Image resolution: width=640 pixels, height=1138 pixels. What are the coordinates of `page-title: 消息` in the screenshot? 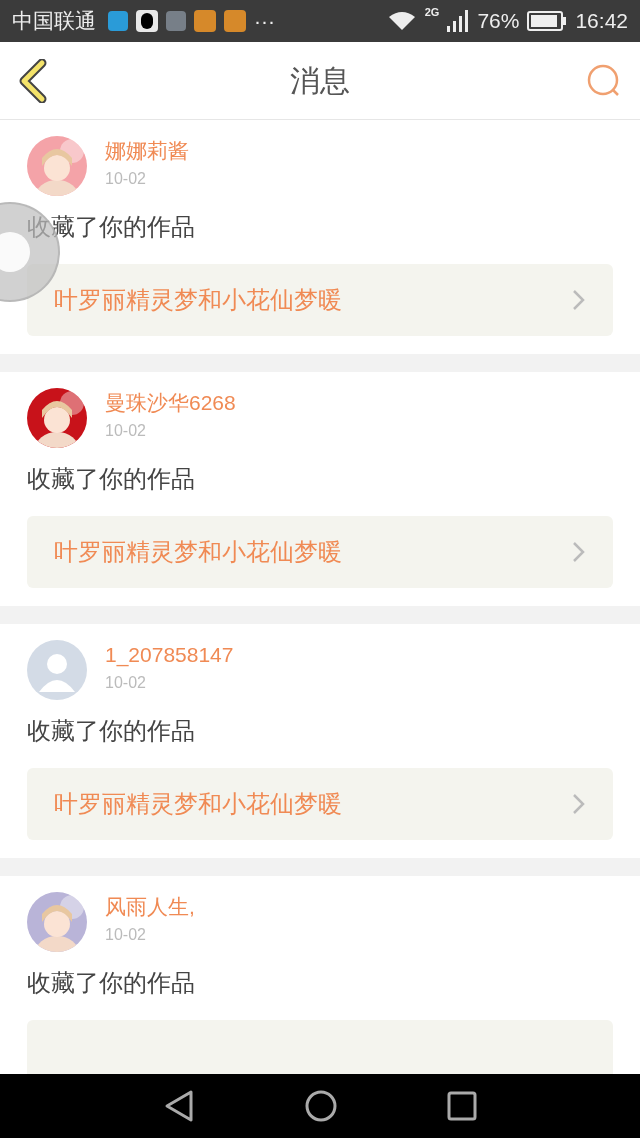 It's located at (320, 81).